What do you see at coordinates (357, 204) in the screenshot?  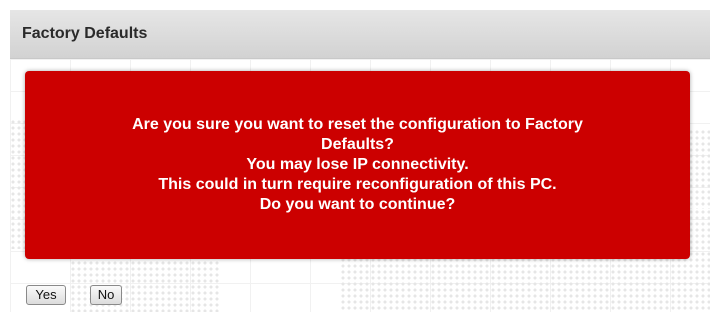 I see `warning-line: Do you want to continue?` at bounding box center [357, 204].